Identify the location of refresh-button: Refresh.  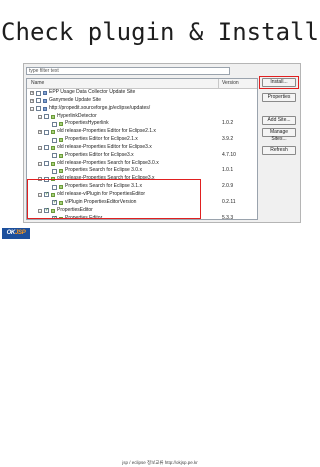
(279, 150).